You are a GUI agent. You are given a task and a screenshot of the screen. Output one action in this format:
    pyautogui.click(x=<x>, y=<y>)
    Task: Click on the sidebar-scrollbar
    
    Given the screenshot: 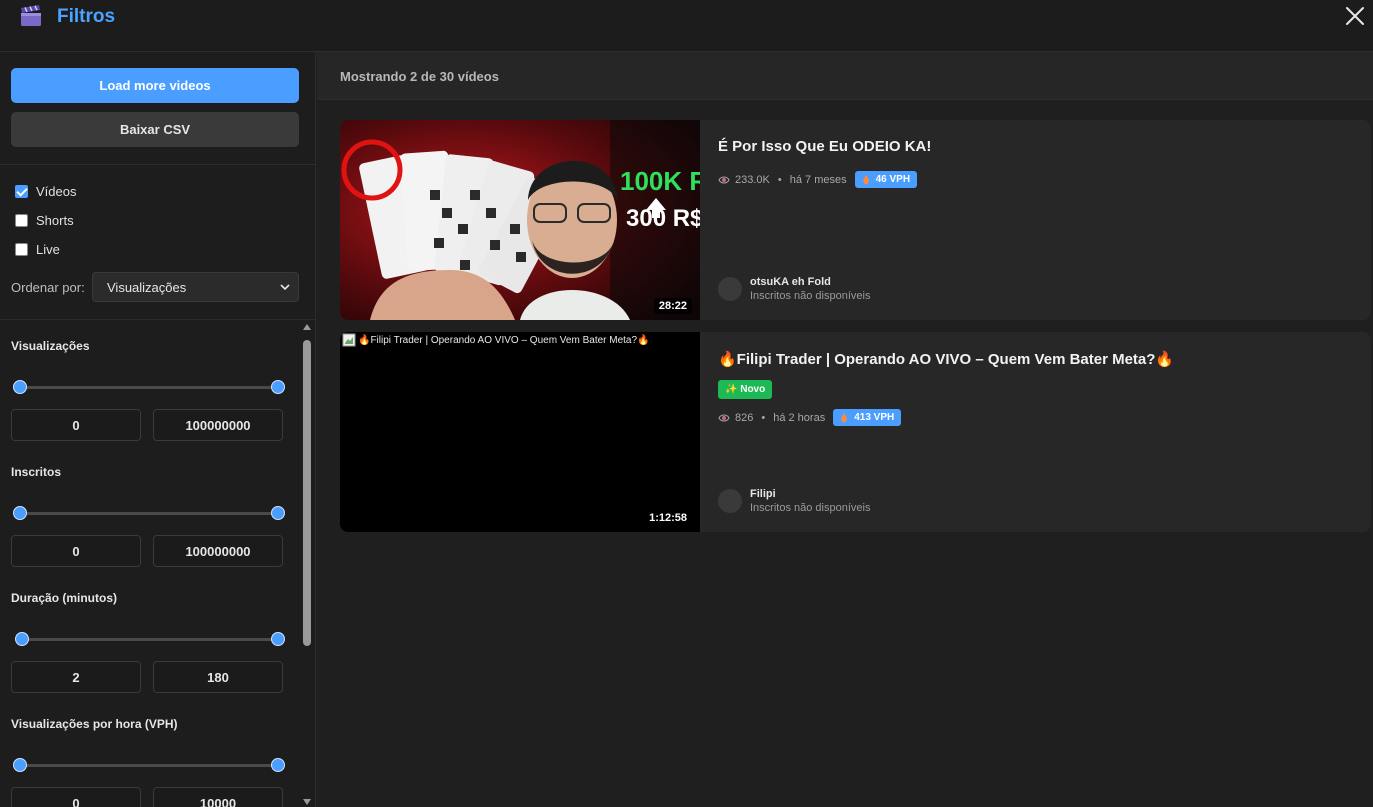 What is the action you would take?
    pyautogui.click(x=307, y=563)
    